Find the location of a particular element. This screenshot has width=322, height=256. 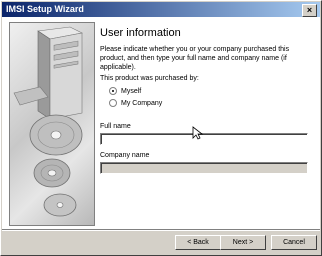

radio-my-company: My Company is located at coordinates (135, 103).